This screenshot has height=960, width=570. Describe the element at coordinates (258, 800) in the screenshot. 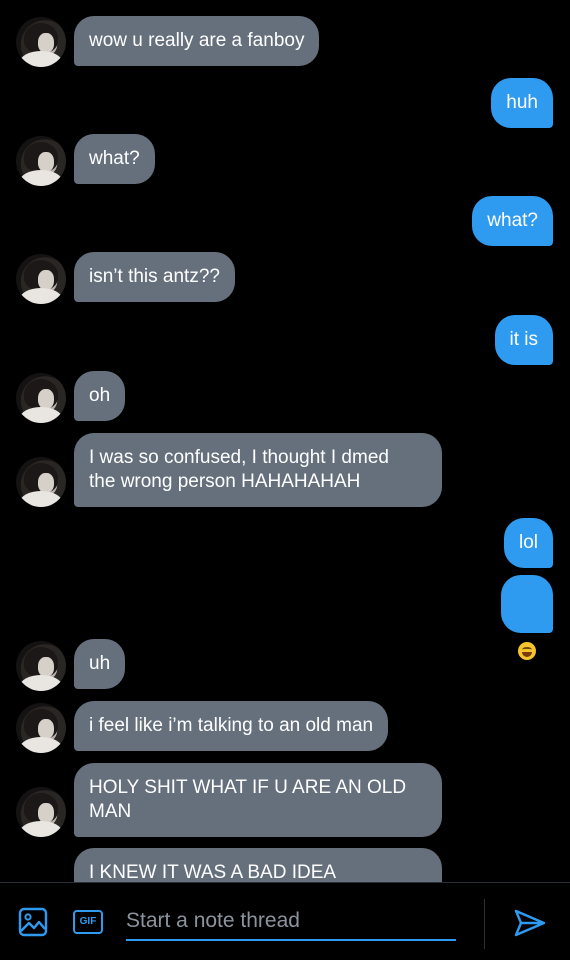

I see `incoming-message-bubble: HOLY SHIT WHAT IF U ARE AN OLD MAN` at that location.